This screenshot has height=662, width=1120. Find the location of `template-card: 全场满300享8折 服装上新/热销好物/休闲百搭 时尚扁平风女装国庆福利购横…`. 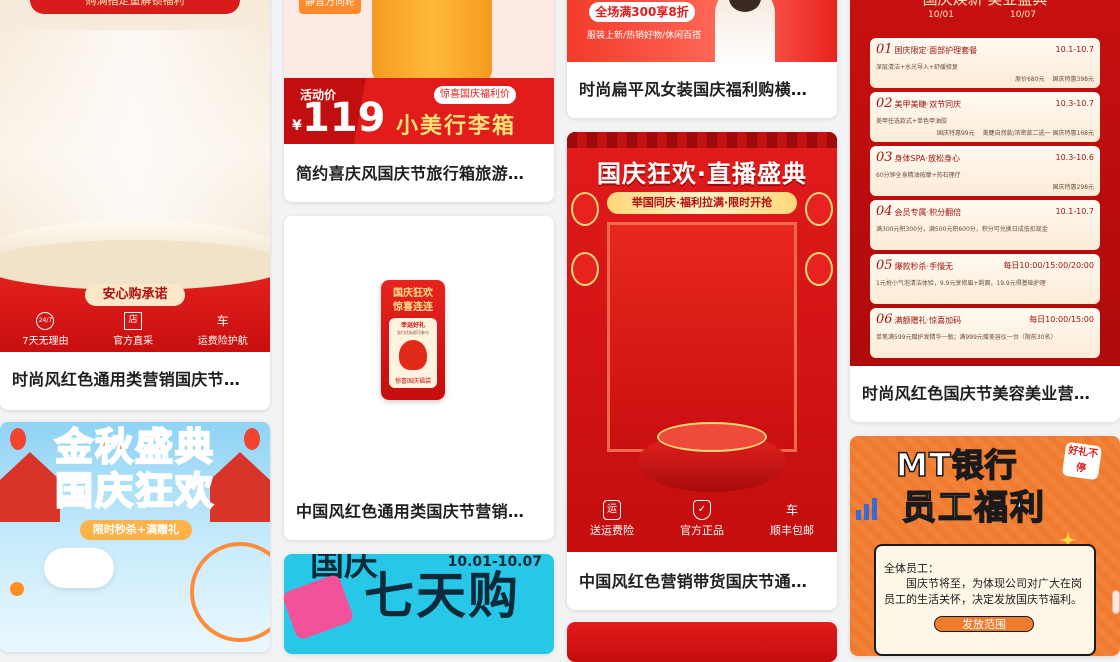

template-card: 全场满300享8折 服装上新/热销好物/休闲百搭 时尚扁平风女装国庆福利购横… is located at coordinates (702, 59).